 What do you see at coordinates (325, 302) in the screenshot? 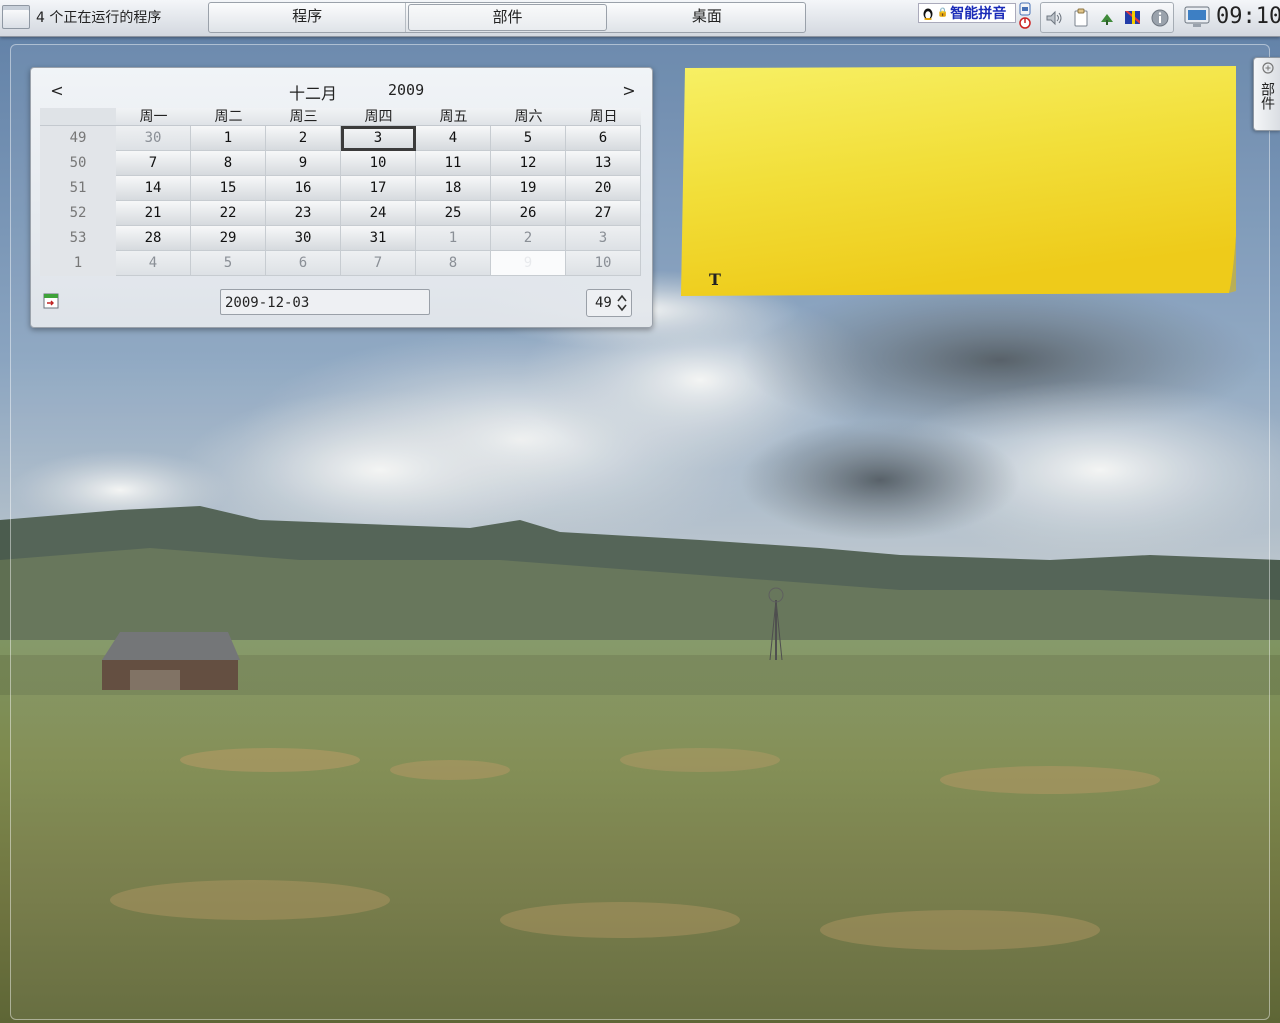
I see `date-input: 2009-12-03` at bounding box center [325, 302].